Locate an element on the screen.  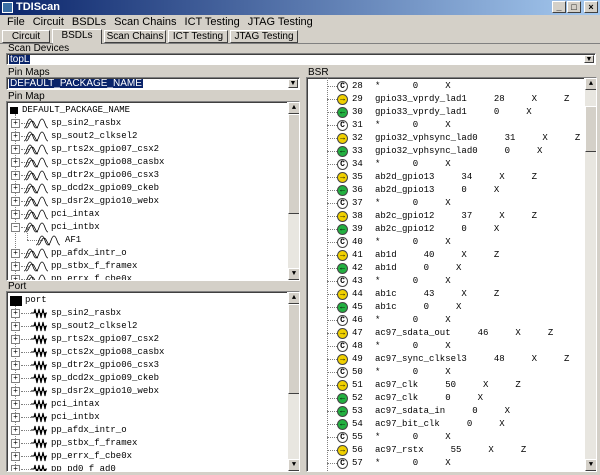
bsr-row: C 46 * 0 X is located at coordinates (447, 320).